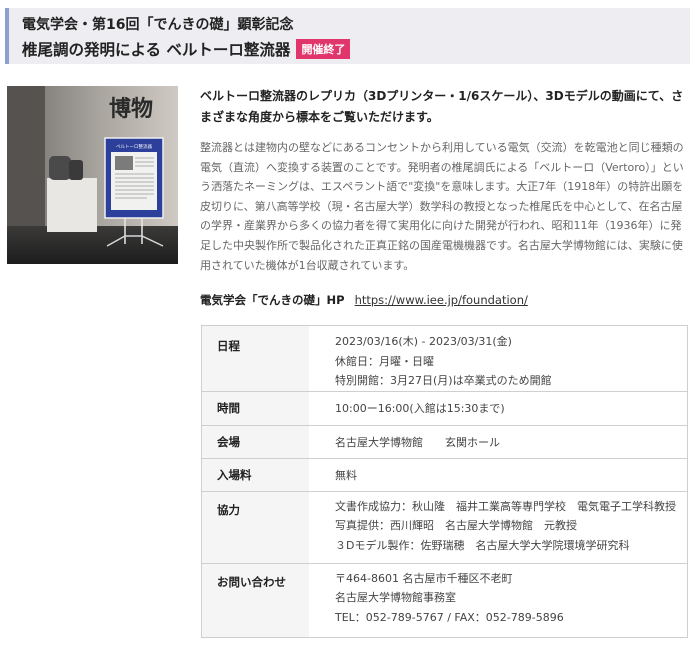 This screenshot has height=656, width=700. What do you see at coordinates (449, 617) in the screenshot?
I see `info-line: TEL：052-789-5767 / FAX：052-789-5896` at bounding box center [449, 617].